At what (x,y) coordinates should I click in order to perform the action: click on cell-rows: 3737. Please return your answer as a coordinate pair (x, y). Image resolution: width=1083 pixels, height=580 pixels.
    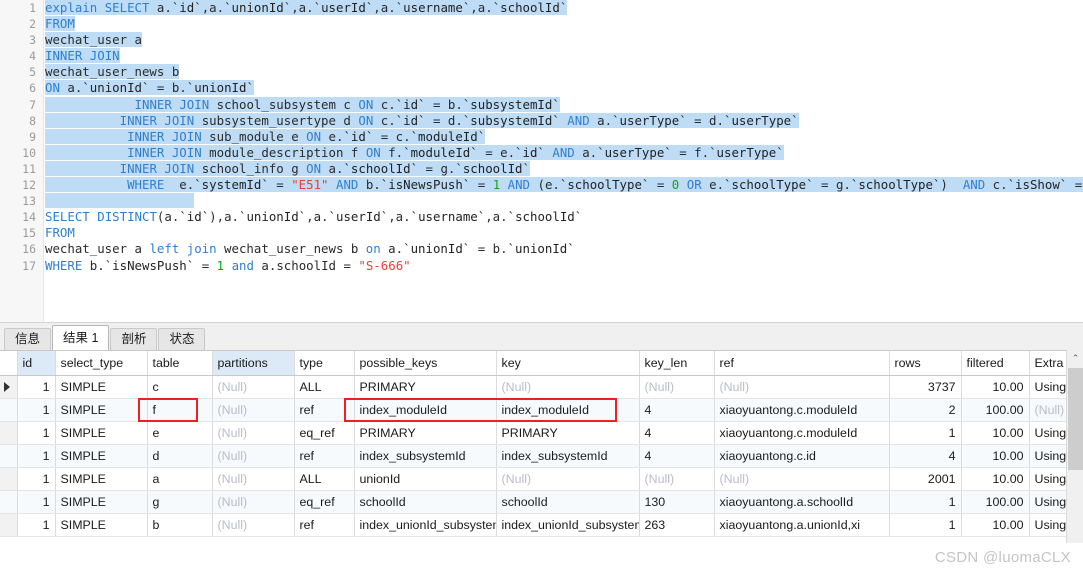
    Looking at the image, I should click on (925, 387).